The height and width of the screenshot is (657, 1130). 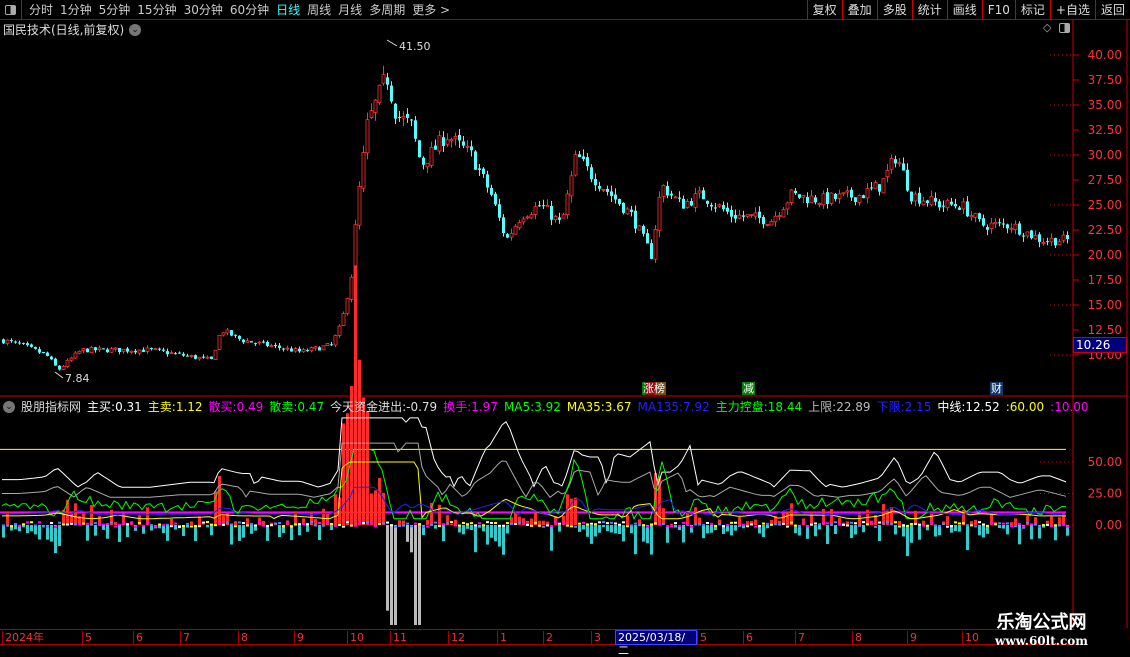 I want to click on indicator-value: 换手:1.97, so click(x=470, y=406).